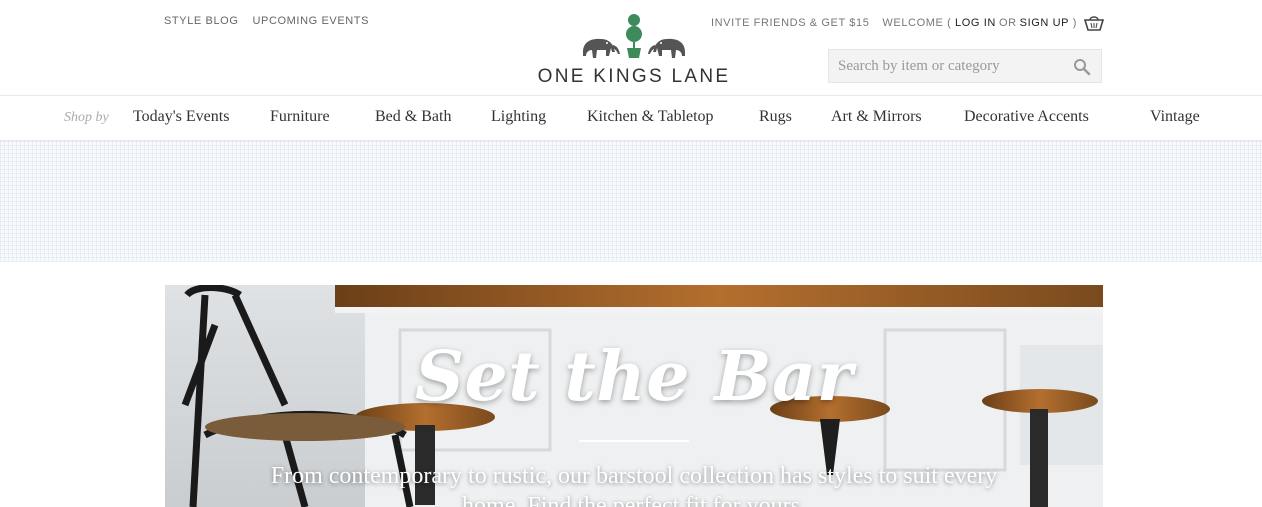 This screenshot has height=507, width=1262. Describe the element at coordinates (413, 117) in the screenshot. I see `nav-item-bed-bath: Bed & Bath` at that location.